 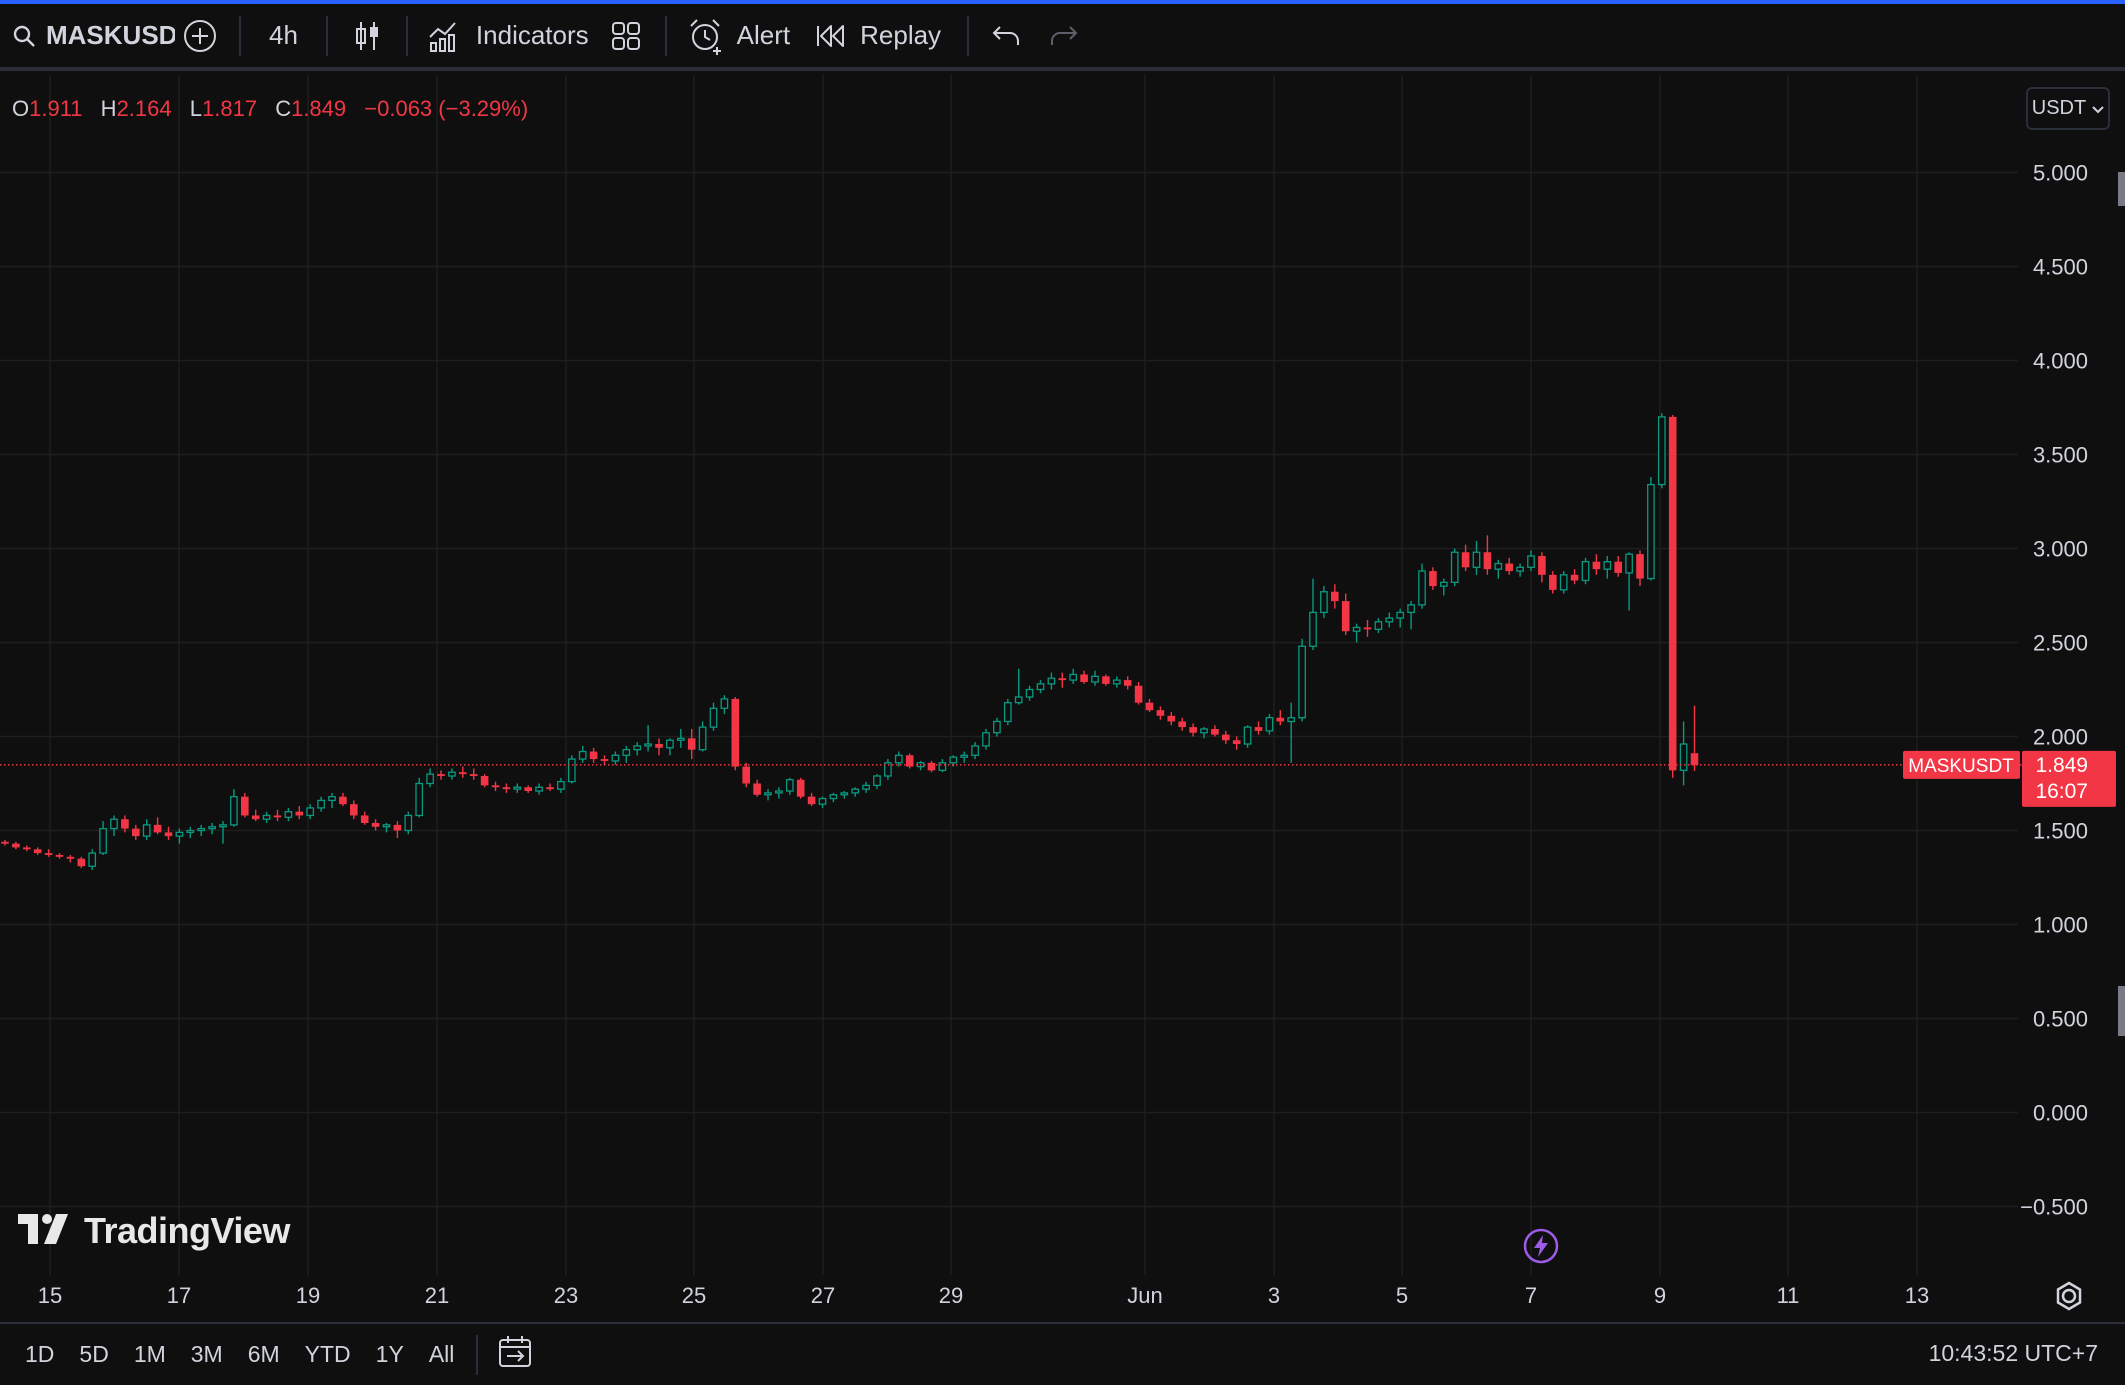 I want to click on compare-symbol-button, so click(x=200, y=35).